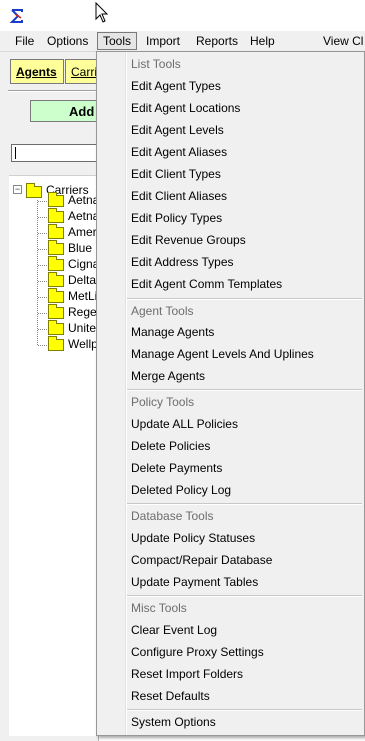  What do you see at coordinates (172, 516) in the screenshot?
I see `menu-header-database-tools: Database Tools` at bounding box center [172, 516].